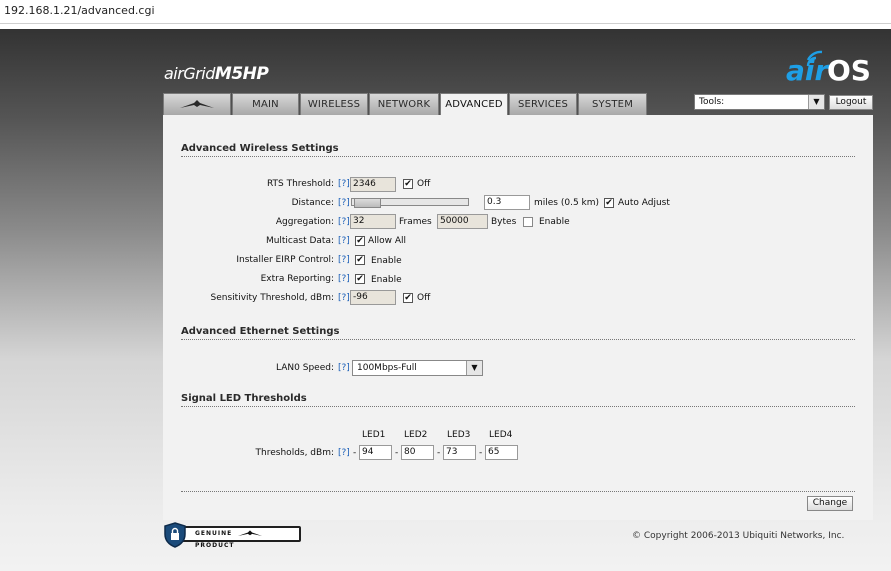 Image resolution: width=891 pixels, height=571 pixels. I want to click on product-model: M5HP, so click(241, 74).